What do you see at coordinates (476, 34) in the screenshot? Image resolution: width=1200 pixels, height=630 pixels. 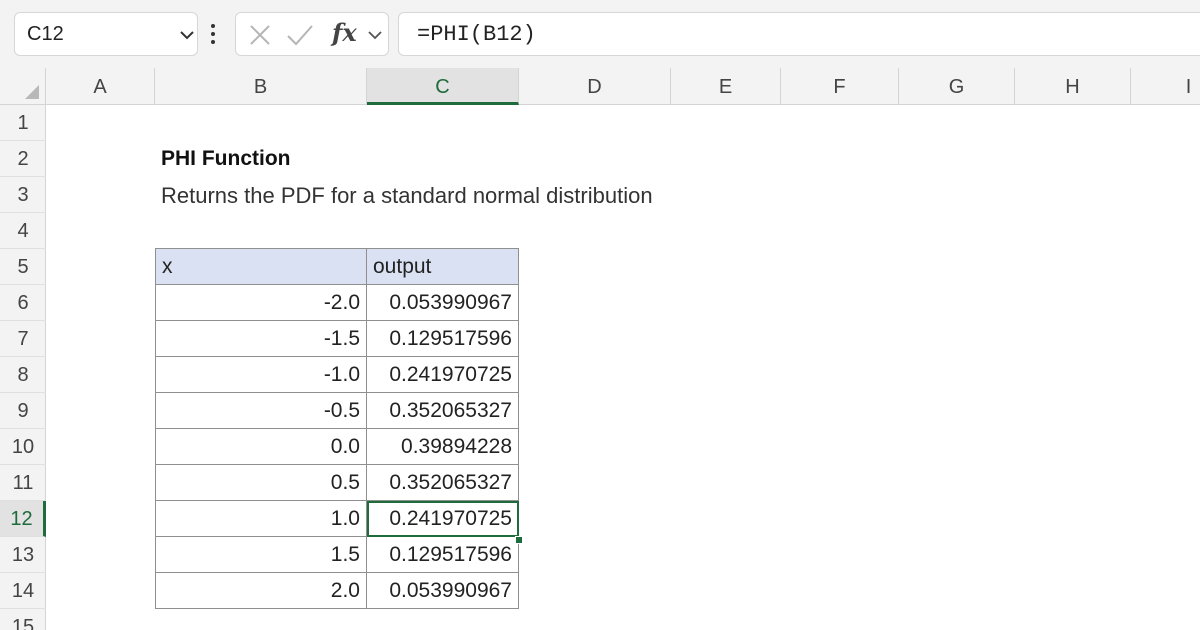 I see `formula-text: =PHI(B12)` at bounding box center [476, 34].